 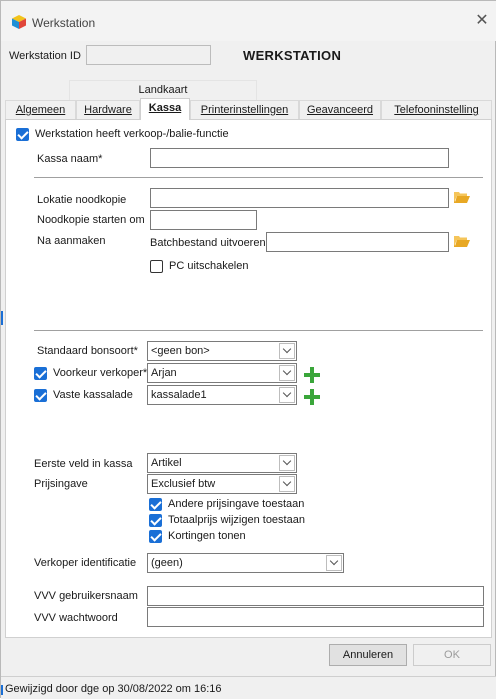 I want to click on vaste-kassalade-select: kassalade1, so click(x=222, y=395).